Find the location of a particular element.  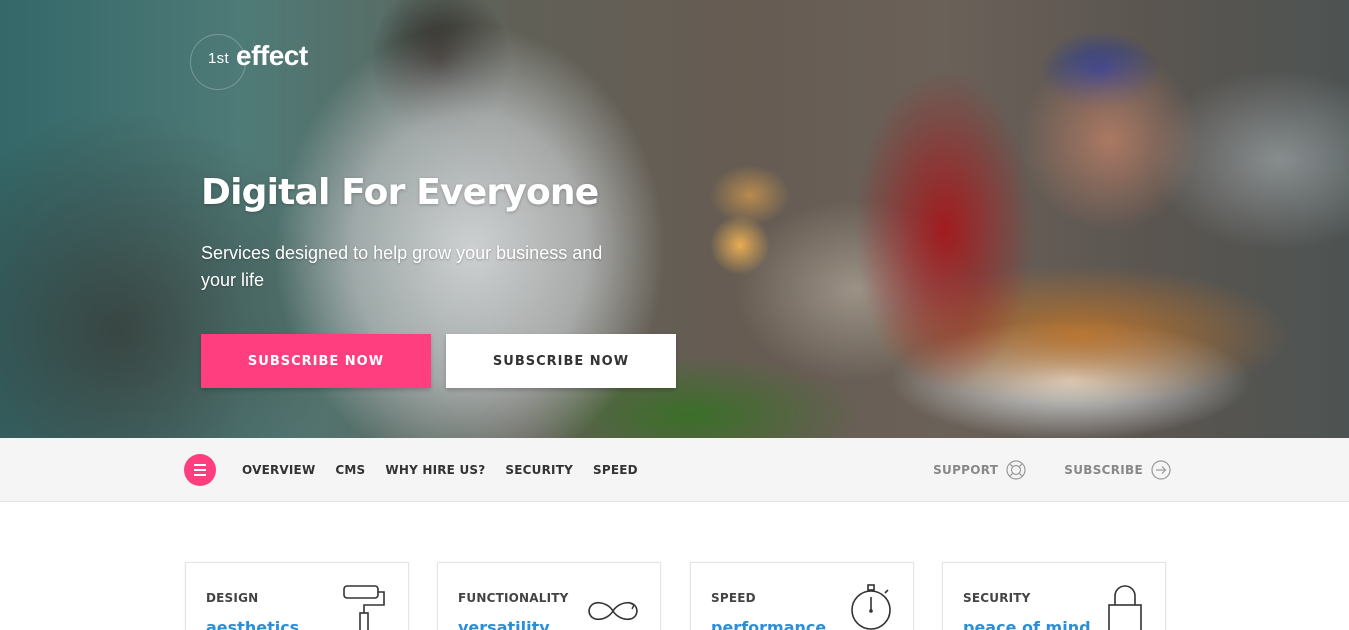

brand-logo: 1st effect is located at coordinates (260, 62).